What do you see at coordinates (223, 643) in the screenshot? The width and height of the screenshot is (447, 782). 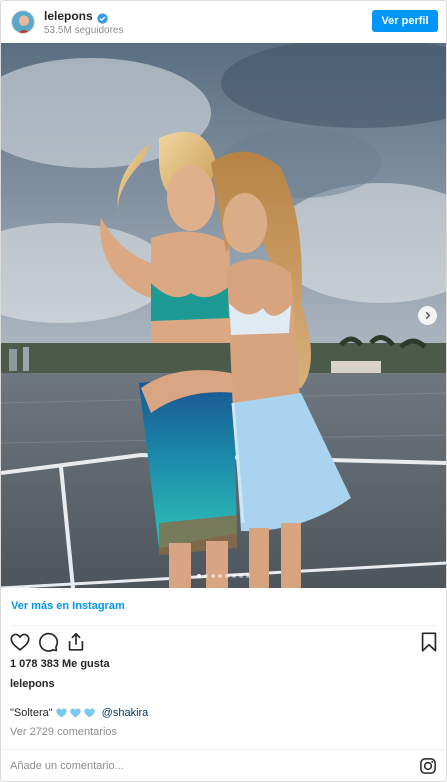 I see `action-bar` at bounding box center [223, 643].